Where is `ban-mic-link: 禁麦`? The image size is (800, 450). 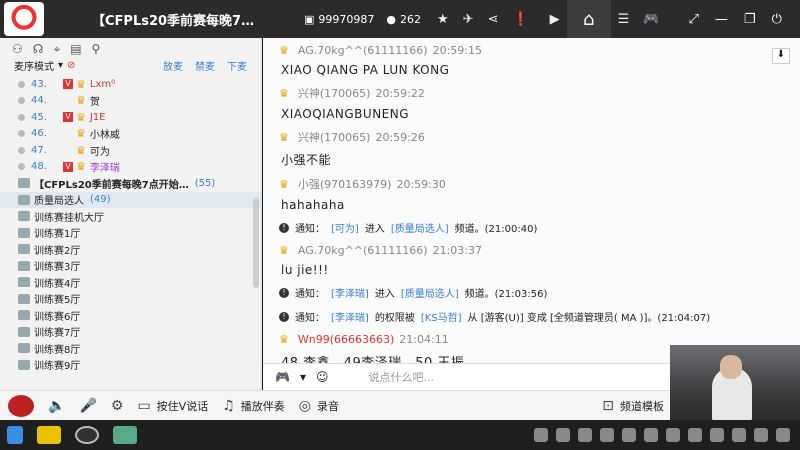
ban-mic-link: 禁麦 is located at coordinates (205, 65).